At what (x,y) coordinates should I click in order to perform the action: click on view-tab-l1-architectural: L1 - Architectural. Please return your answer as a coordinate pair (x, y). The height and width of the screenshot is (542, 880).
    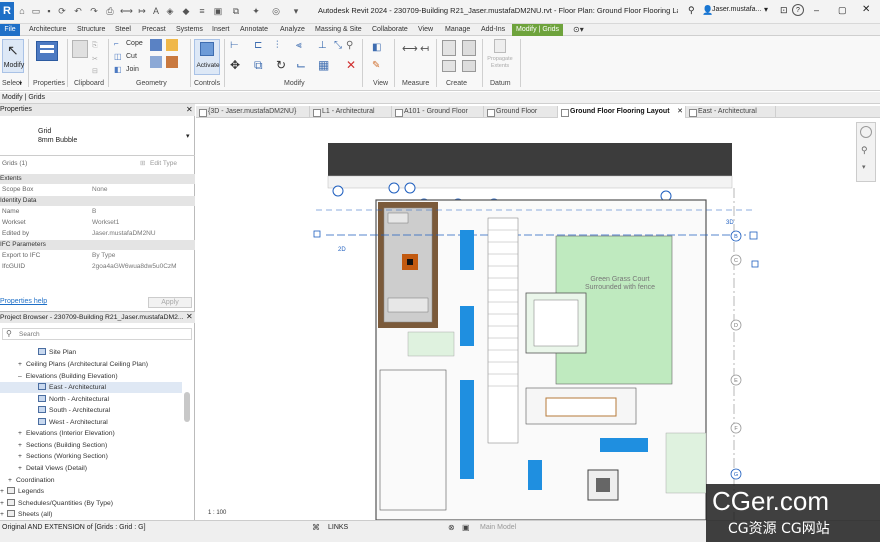
    Looking at the image, I should click on (351, 112).